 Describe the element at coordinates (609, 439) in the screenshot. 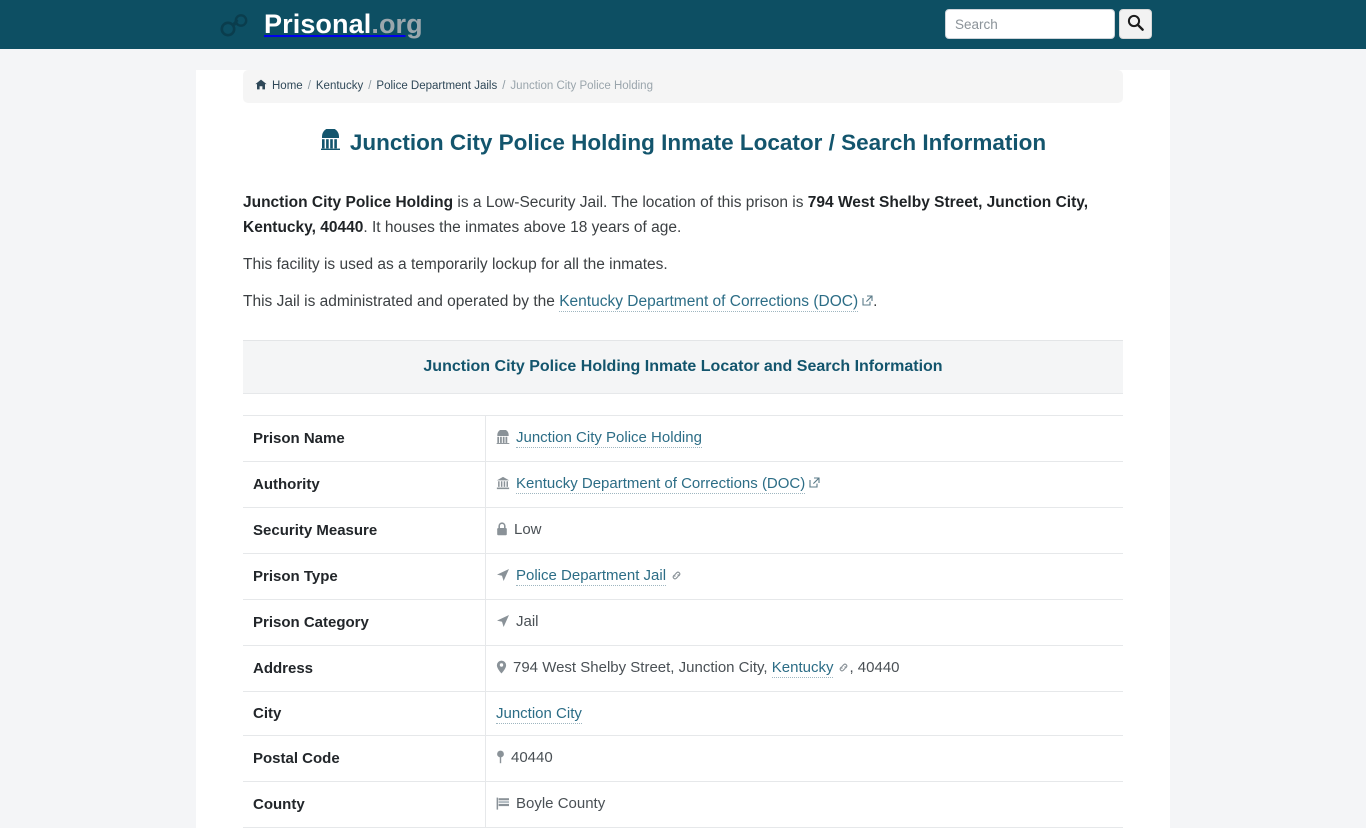

I see `prison-name-link: Junction City Police Holding` at that location.